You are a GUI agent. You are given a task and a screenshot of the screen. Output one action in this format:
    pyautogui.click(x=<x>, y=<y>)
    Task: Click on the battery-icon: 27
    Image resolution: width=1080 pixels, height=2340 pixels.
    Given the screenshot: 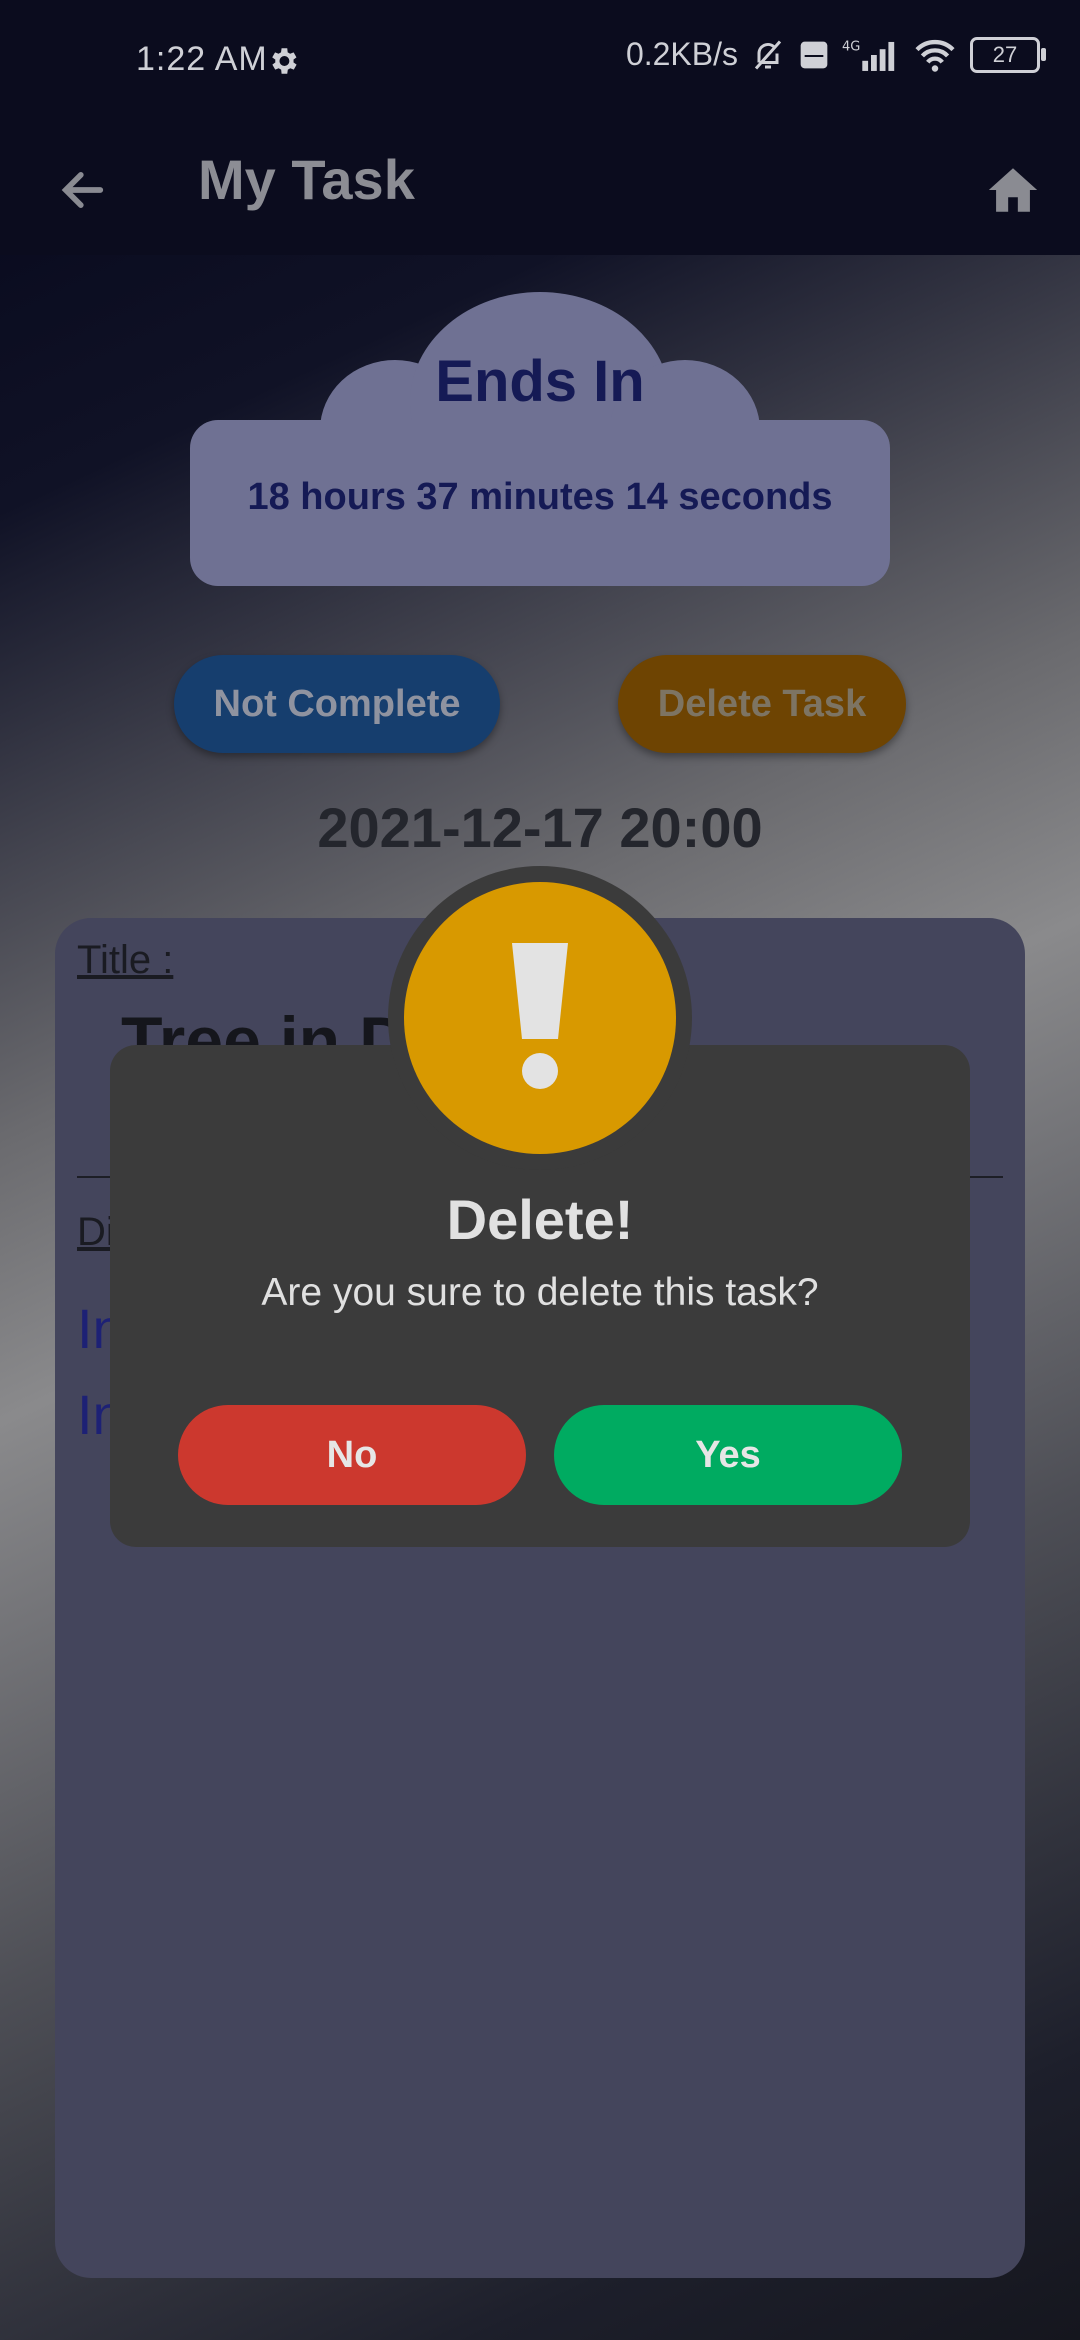 What is the action you would take?
    pyautogui.click(x=1008, y=54)
    